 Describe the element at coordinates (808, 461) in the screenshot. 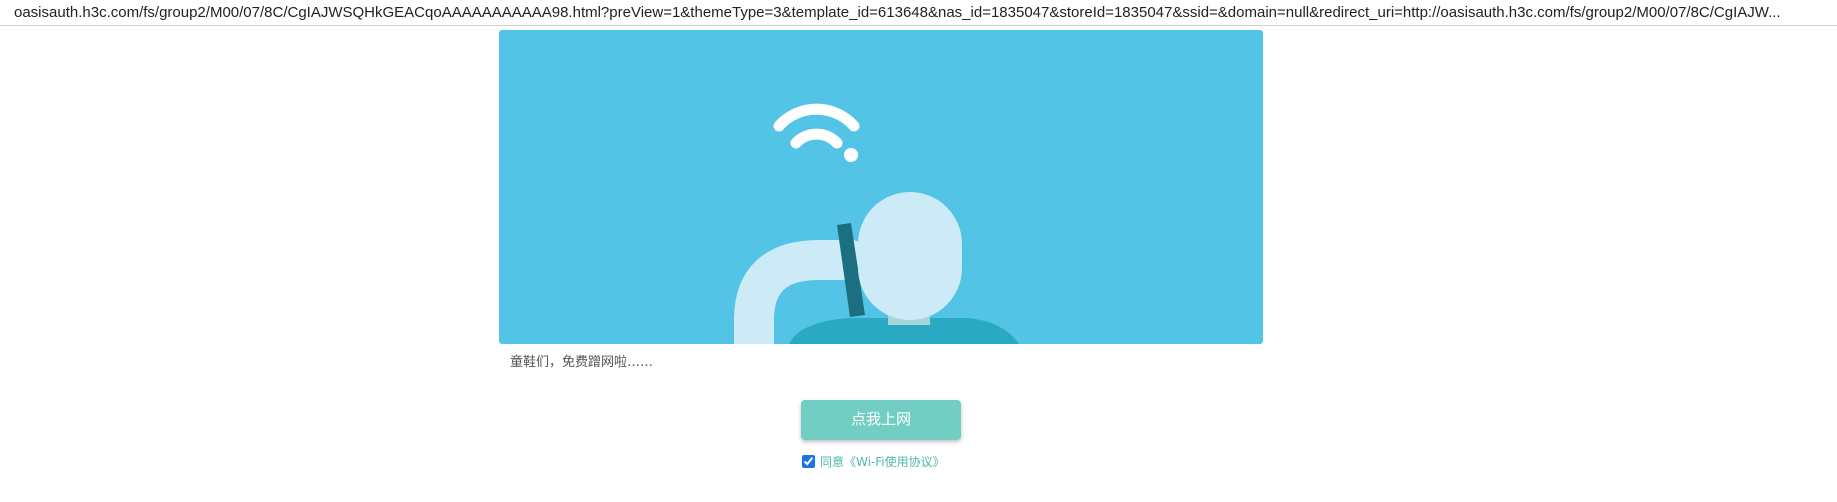

I see `agreement-checkbox` at that location.